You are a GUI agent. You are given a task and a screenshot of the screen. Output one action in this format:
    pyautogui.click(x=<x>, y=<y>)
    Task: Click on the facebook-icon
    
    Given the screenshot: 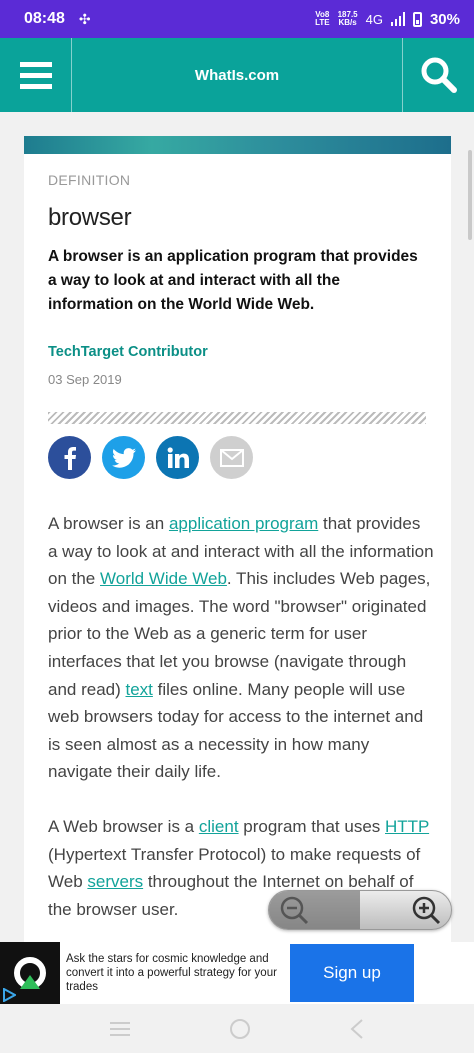 What is the action you would take?
    pyautogui.click(x=70, y=458)
    